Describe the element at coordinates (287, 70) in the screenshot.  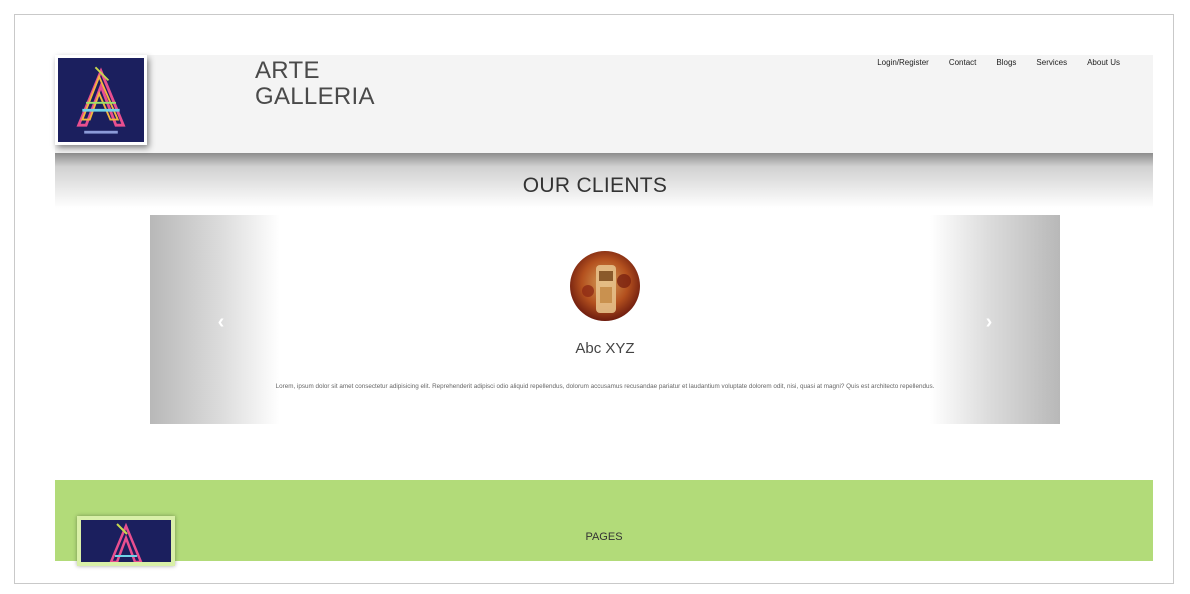
I see `brand-line-1: ARTE` at that location.